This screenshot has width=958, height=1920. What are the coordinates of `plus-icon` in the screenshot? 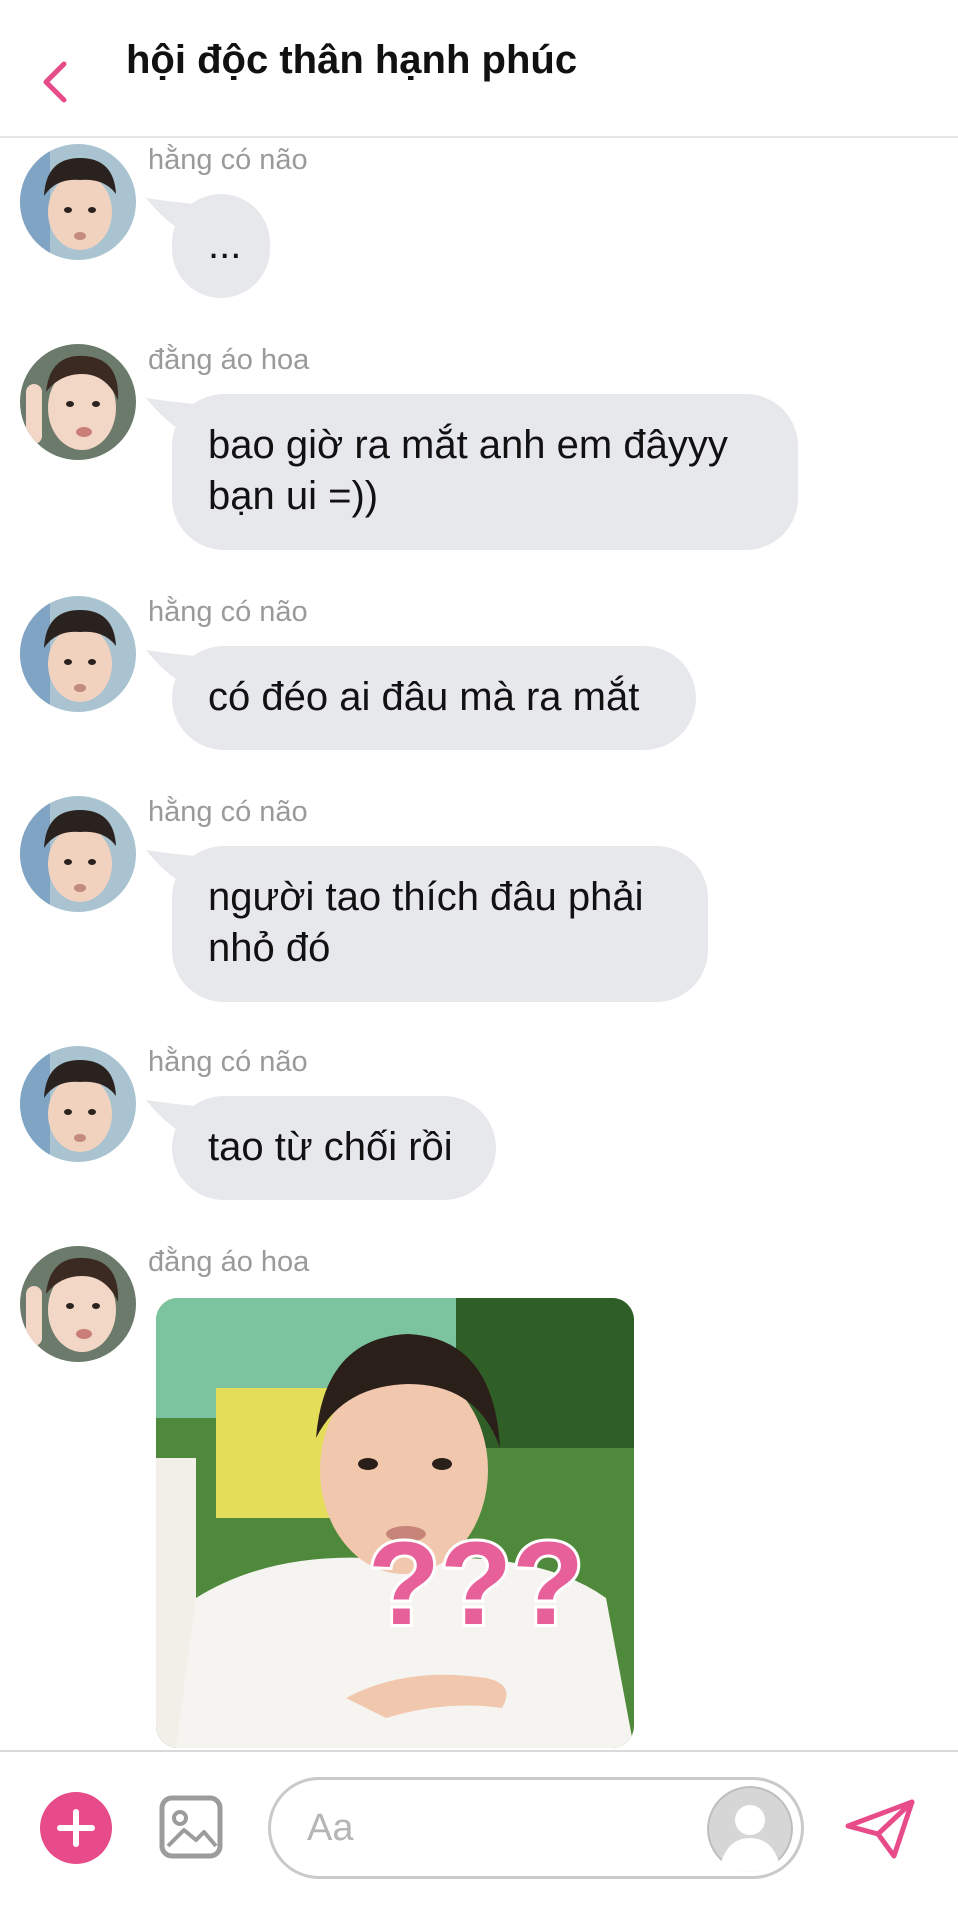 It's located at (76, 1828).